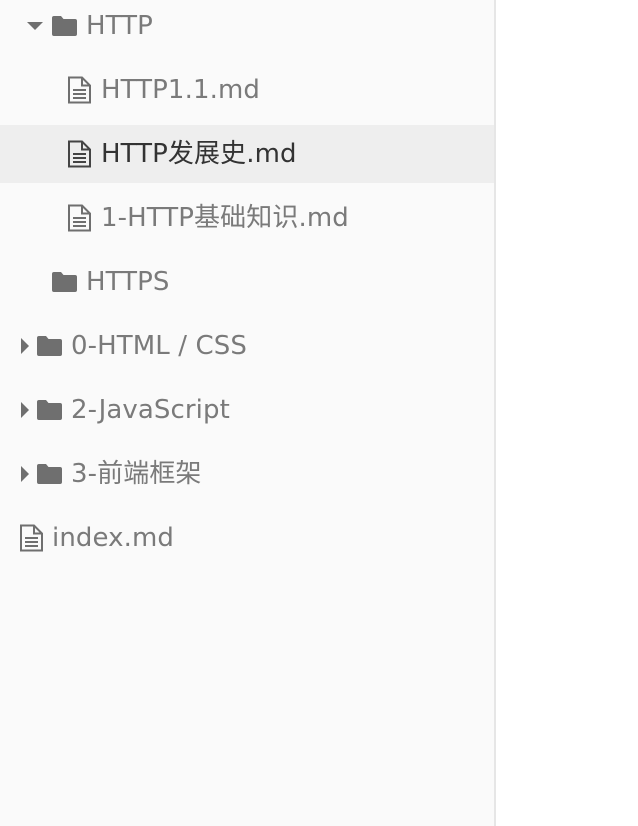 Image resolution: width=638 pixels, height=826 pixels. Describe the element at coordinates (199, 154) in the screenshot. I see `tree-item-label: HTTP发展史.md` at that location.